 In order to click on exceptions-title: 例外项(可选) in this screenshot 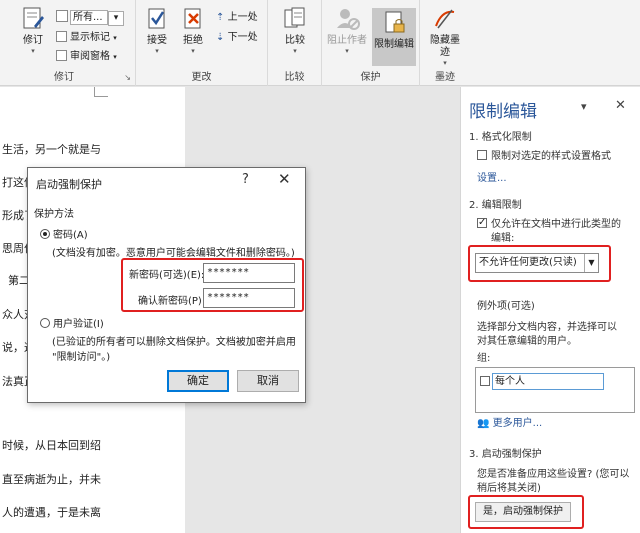, I will do `click(506, 306)`.